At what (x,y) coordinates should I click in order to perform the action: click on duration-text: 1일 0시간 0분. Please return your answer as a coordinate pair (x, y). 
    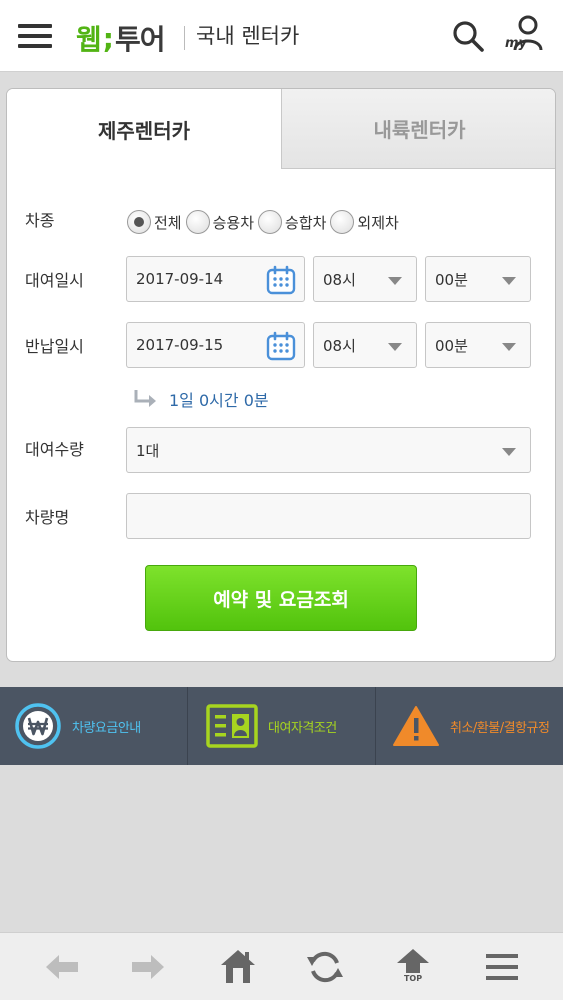
    Looking at the image, I should click on (219, 400).